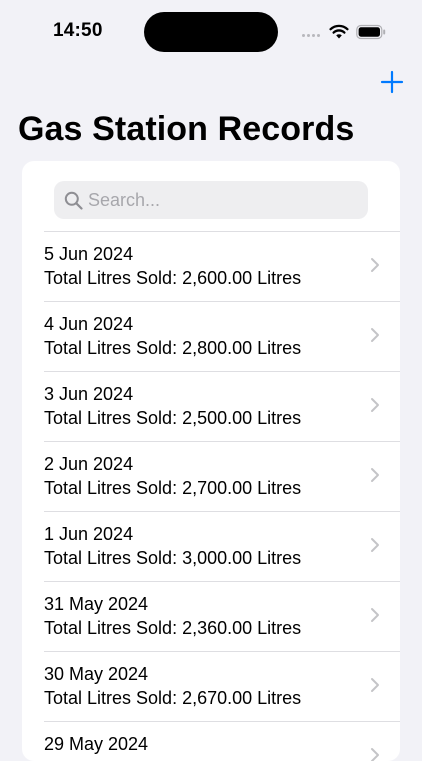 This screenshot has width=422, height=761. What do you see at coordinates (89, 464) in the screenshot?
I see `record-date: 2 Jun 2024` at bounding box center [89, 464].